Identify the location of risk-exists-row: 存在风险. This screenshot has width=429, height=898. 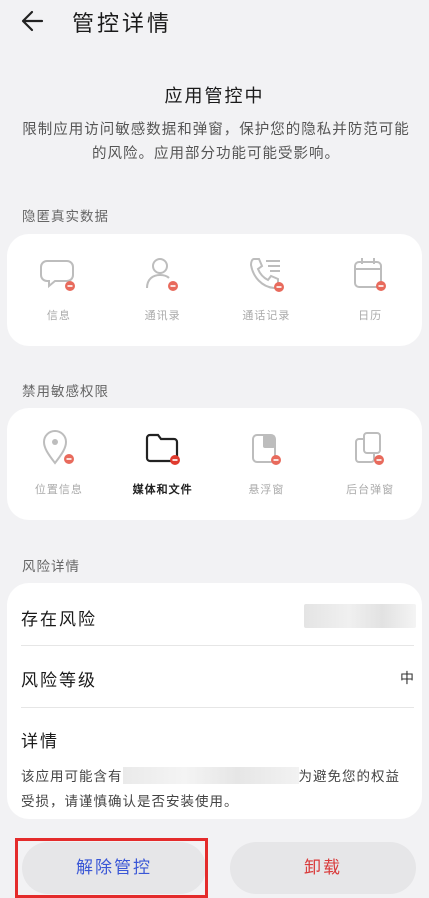
(214, 614).